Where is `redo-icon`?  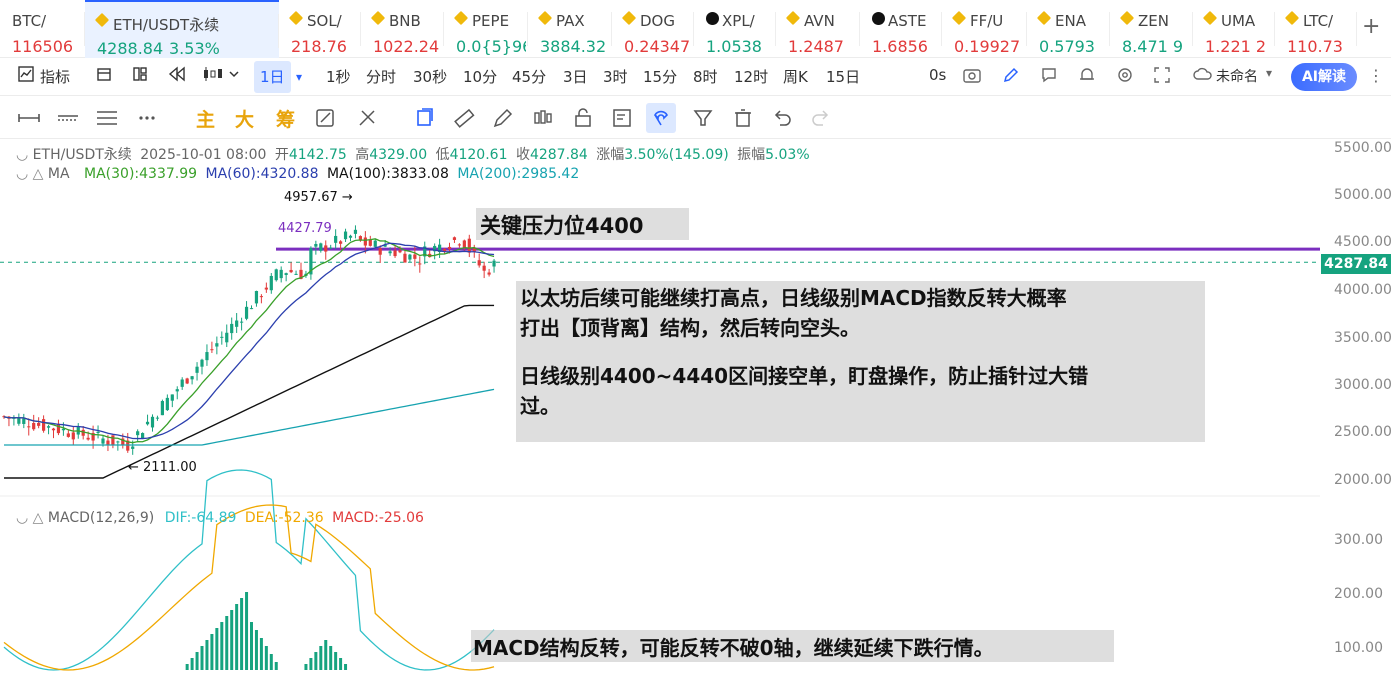 redo-icon is located at coordinates (821, 118).